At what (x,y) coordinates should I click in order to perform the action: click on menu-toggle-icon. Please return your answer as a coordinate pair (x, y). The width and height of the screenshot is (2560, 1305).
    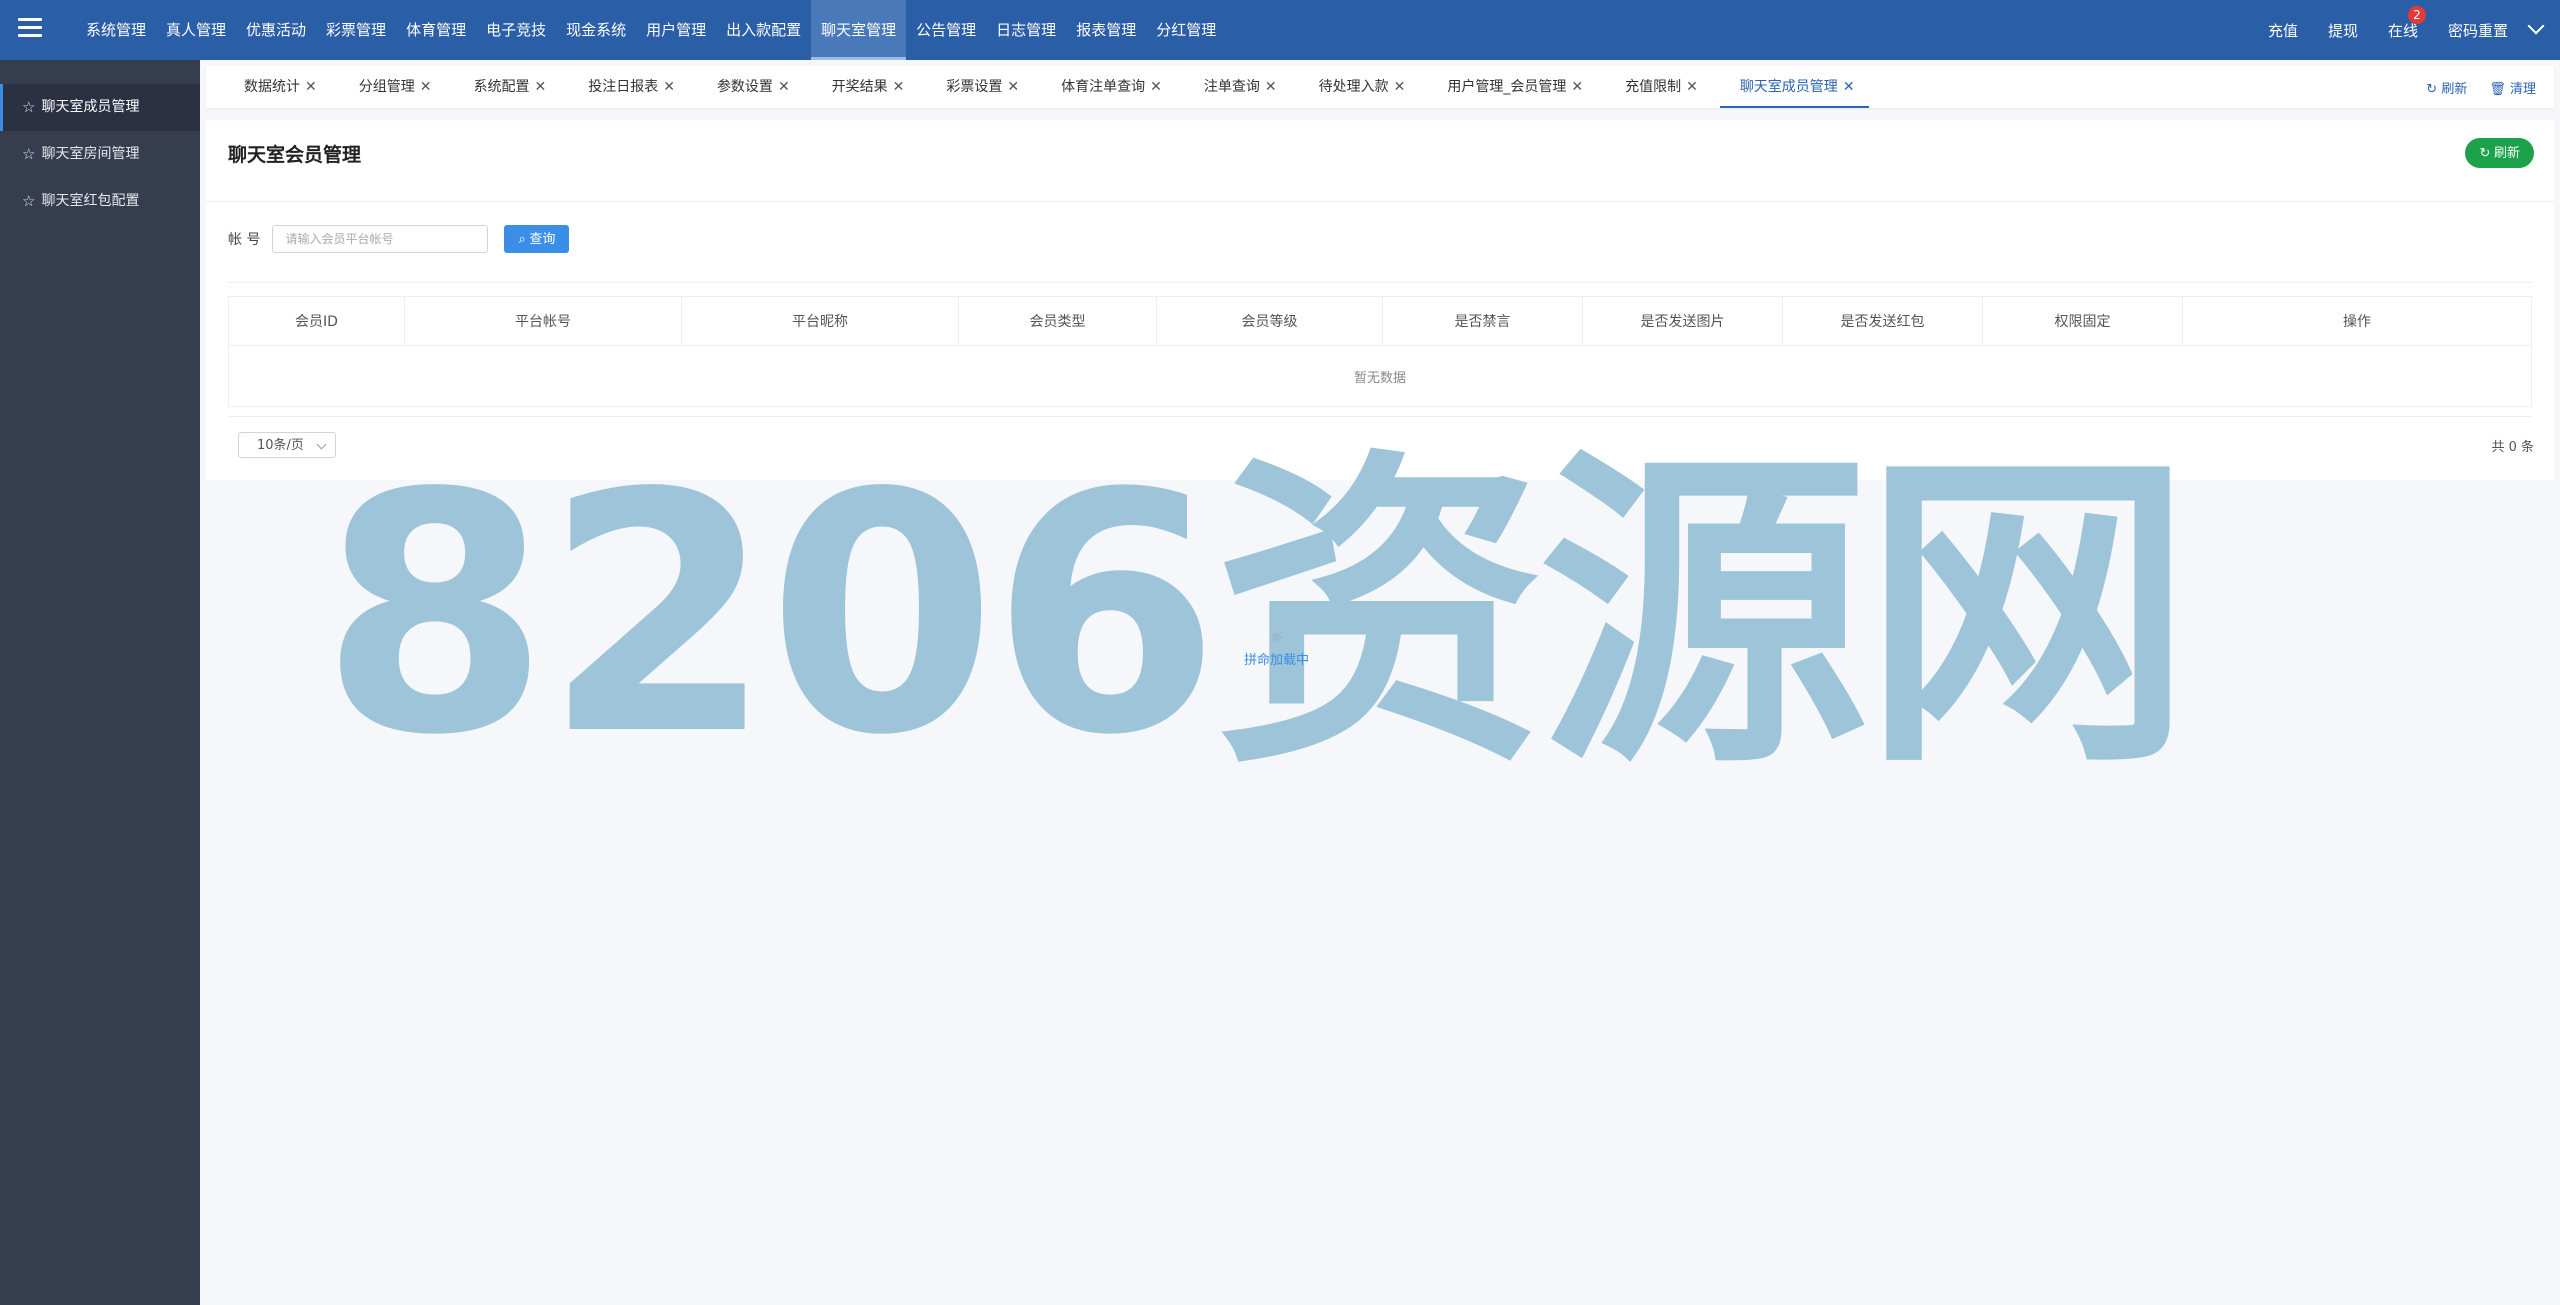
    Looking at the image, I should click on (30, 30).